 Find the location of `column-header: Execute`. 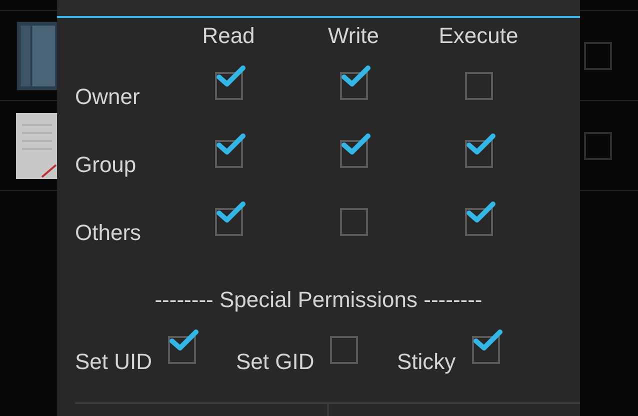

column-header: Execute is located at coordinates (478, 35).